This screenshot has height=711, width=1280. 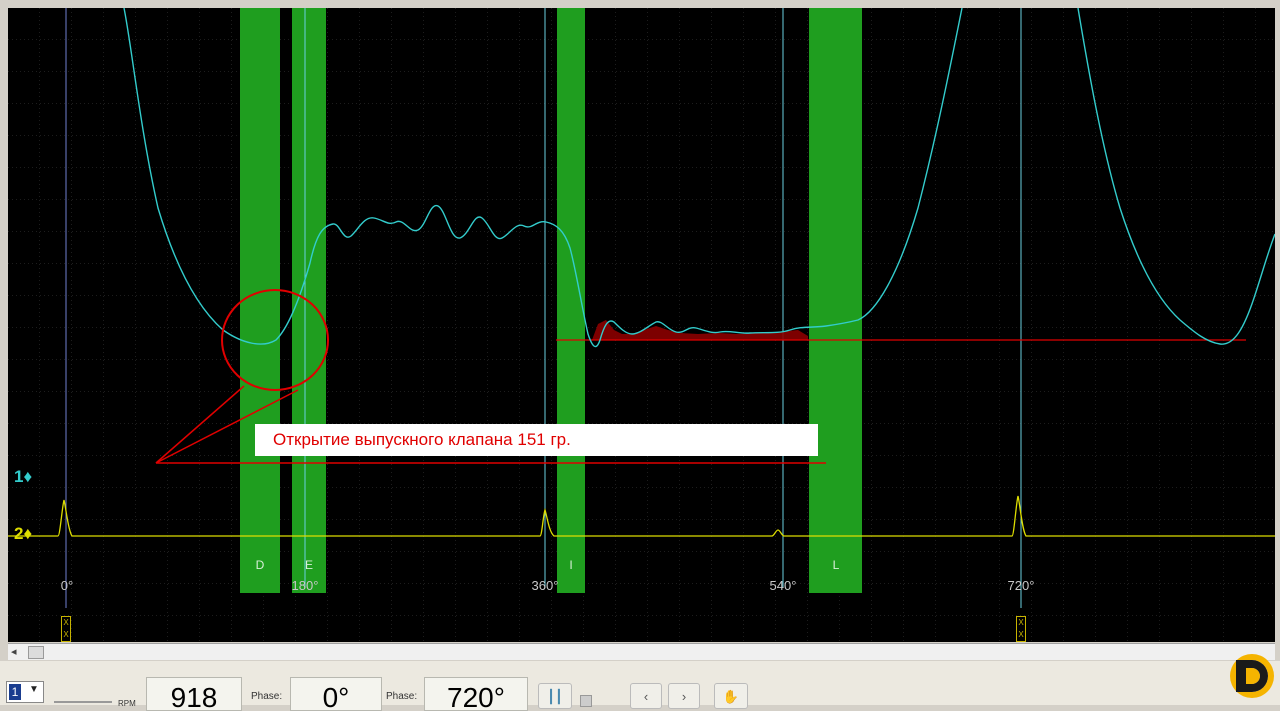 I want to click on zone-label-l: L, so click(x=836, y=565).